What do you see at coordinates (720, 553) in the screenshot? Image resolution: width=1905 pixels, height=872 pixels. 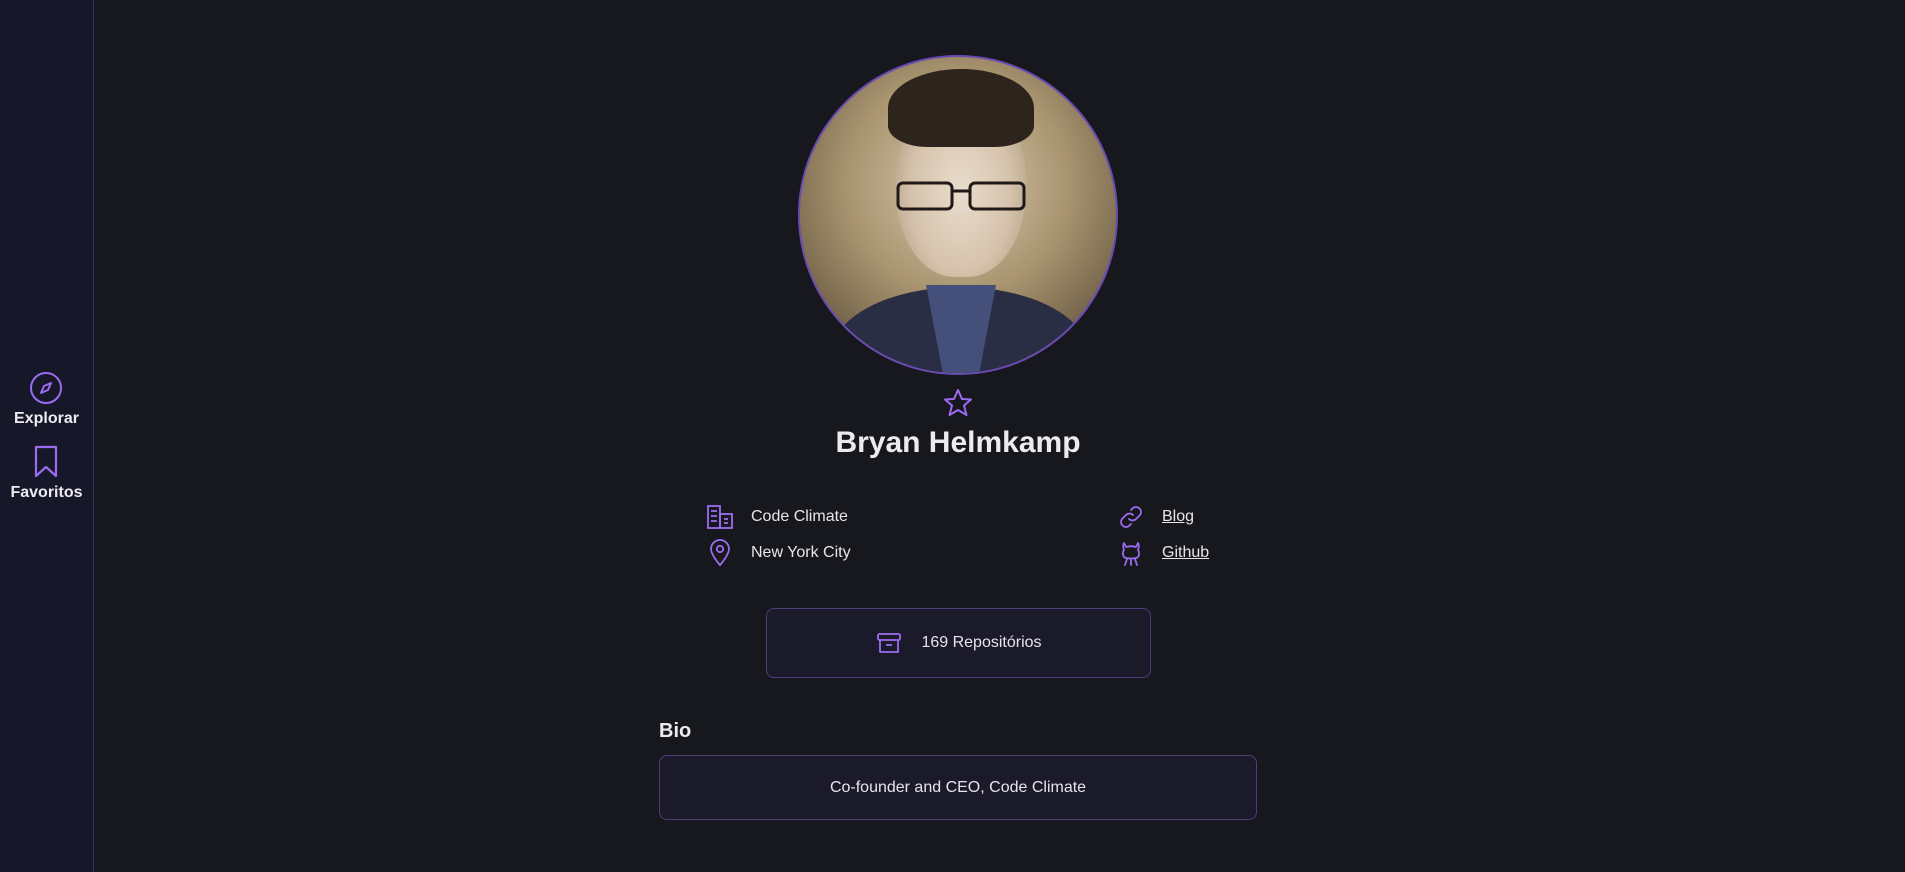 I see `map-pin-icon` at bounding box center [720, 553].